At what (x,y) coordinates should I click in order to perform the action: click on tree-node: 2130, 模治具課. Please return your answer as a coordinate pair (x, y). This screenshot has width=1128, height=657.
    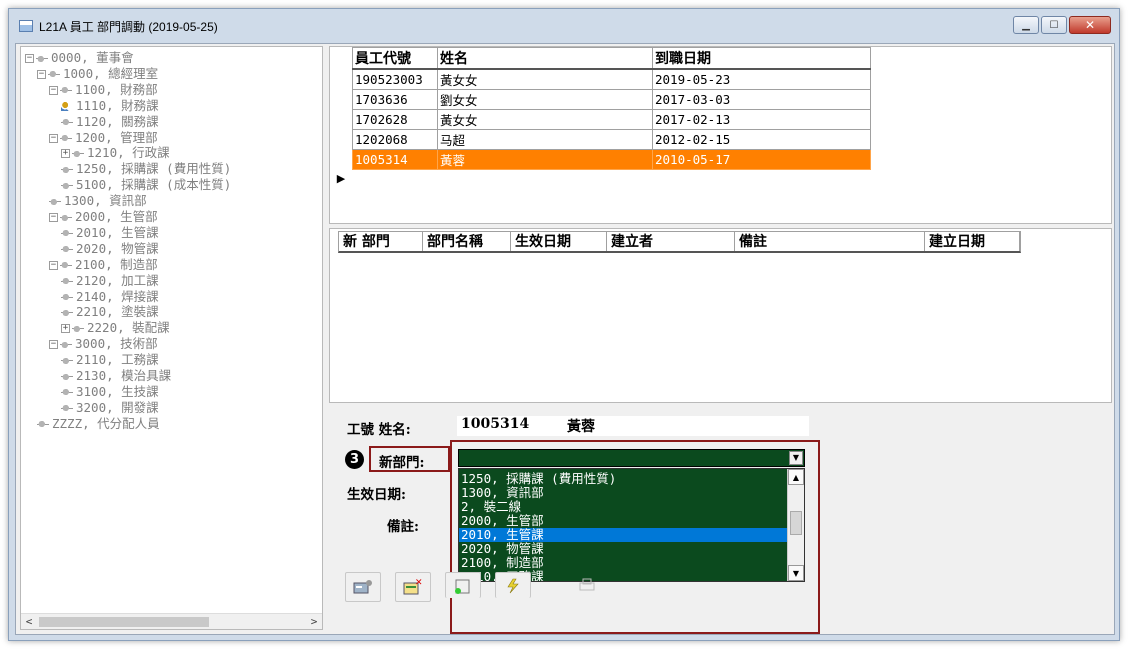
    Looking at the image, I should click on (116, 376).